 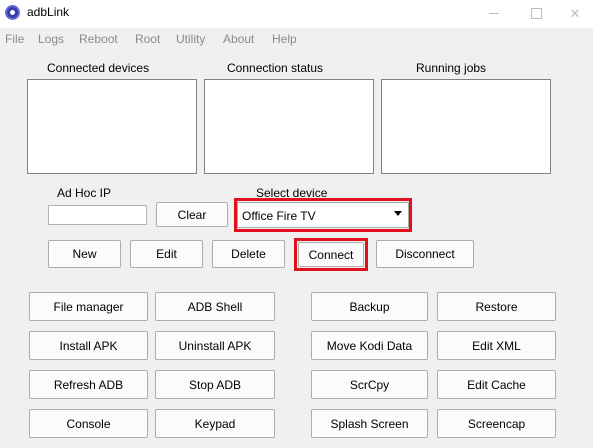 What do you see at coordinates (166, 254) in the screenshot?
I see `edit-button: Edit` at bounding box center [166, 254].